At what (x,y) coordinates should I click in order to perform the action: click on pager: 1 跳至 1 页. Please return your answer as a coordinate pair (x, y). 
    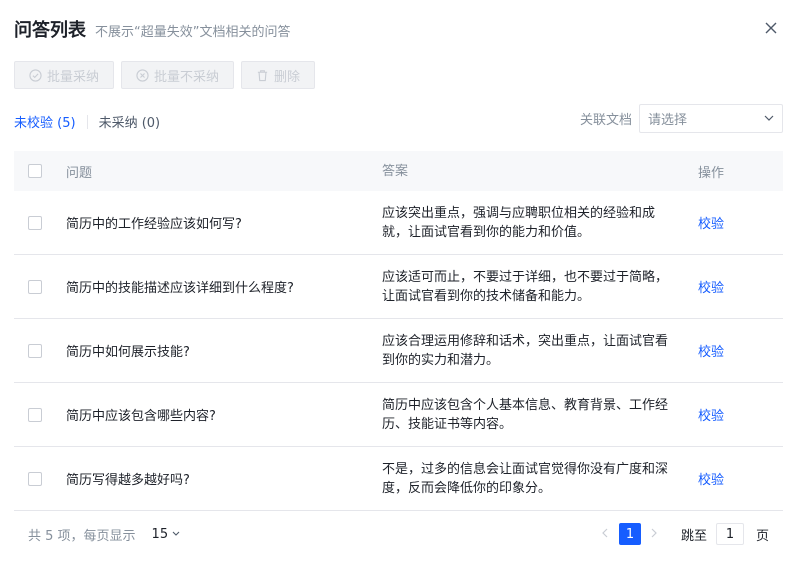
    Looking at the image, I should click on (681, 534).